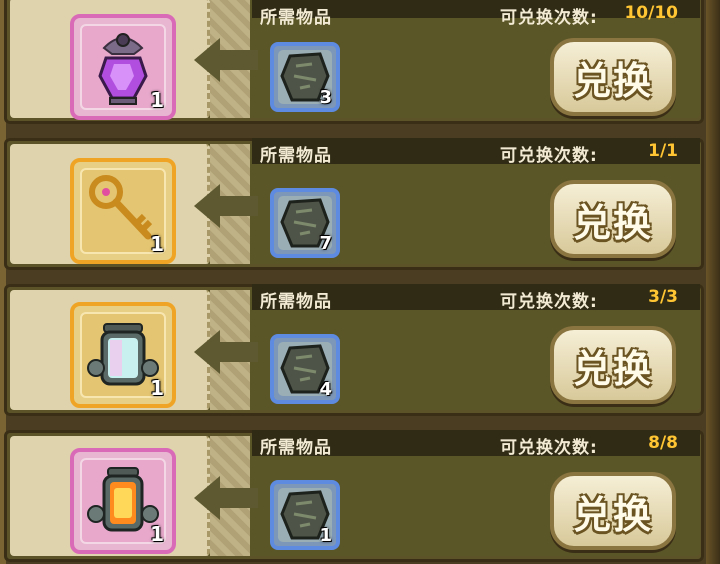 This screenshot has width=720, height=564. I want to click on right-frame-scrollbar, so click(713, 282).